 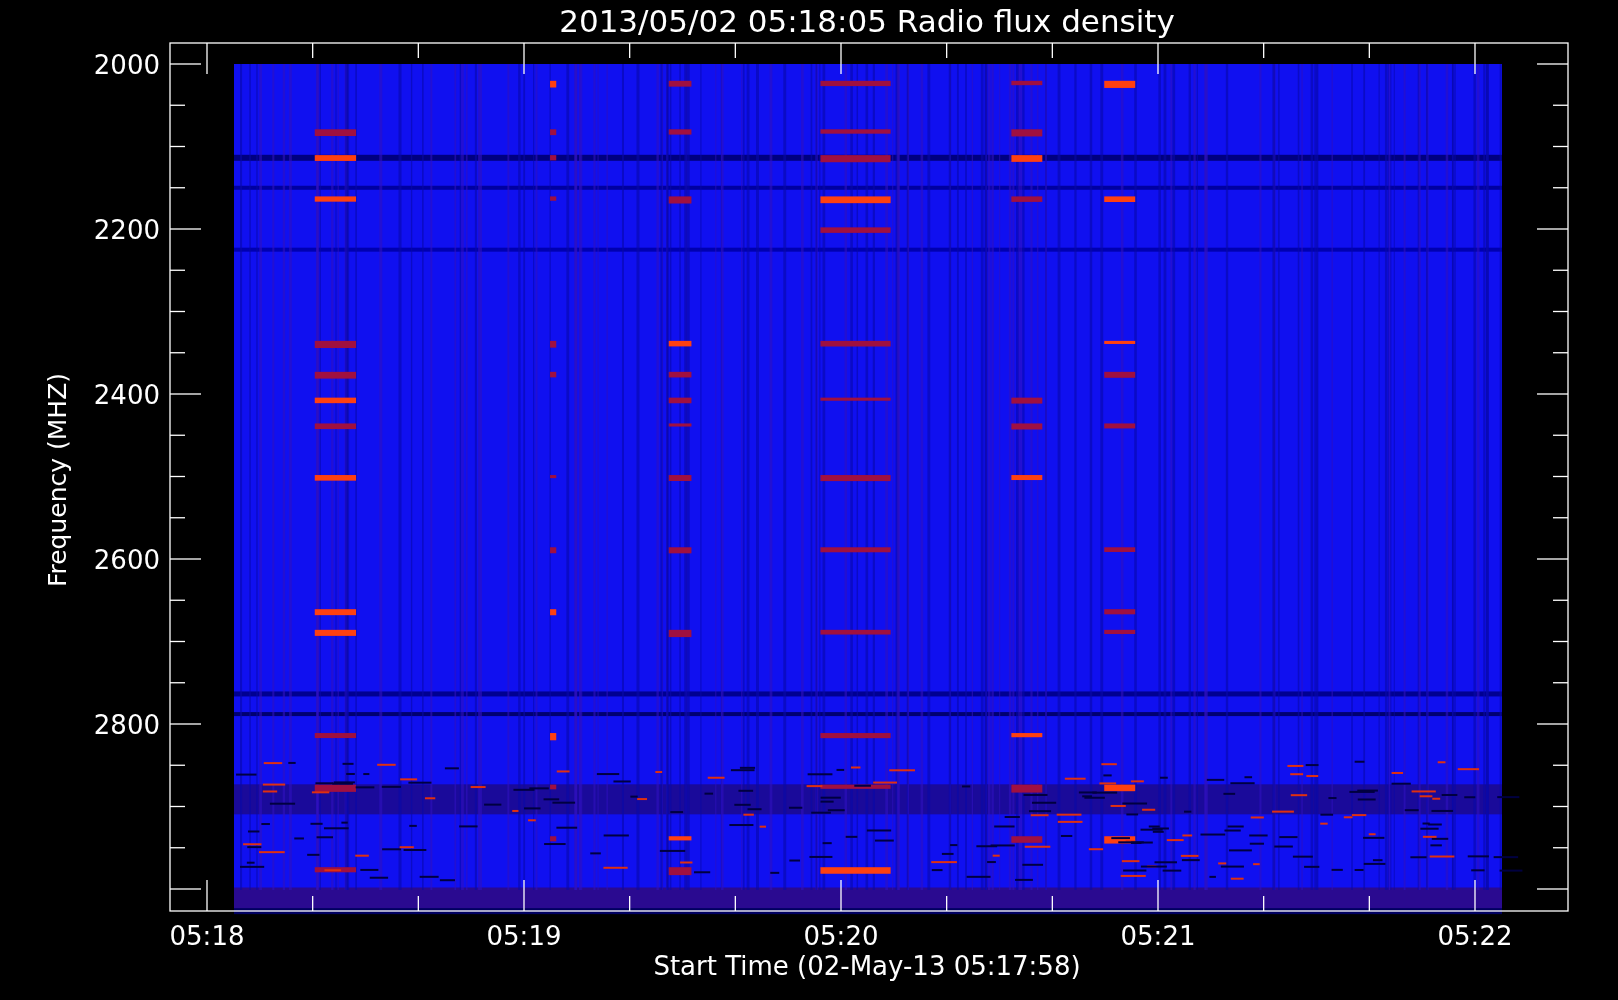 What do you see at coordinates (57, 480) in the screenshot?
I see `y-axis-label: Frequency (MHZ)` at bounding box center [57, 480].